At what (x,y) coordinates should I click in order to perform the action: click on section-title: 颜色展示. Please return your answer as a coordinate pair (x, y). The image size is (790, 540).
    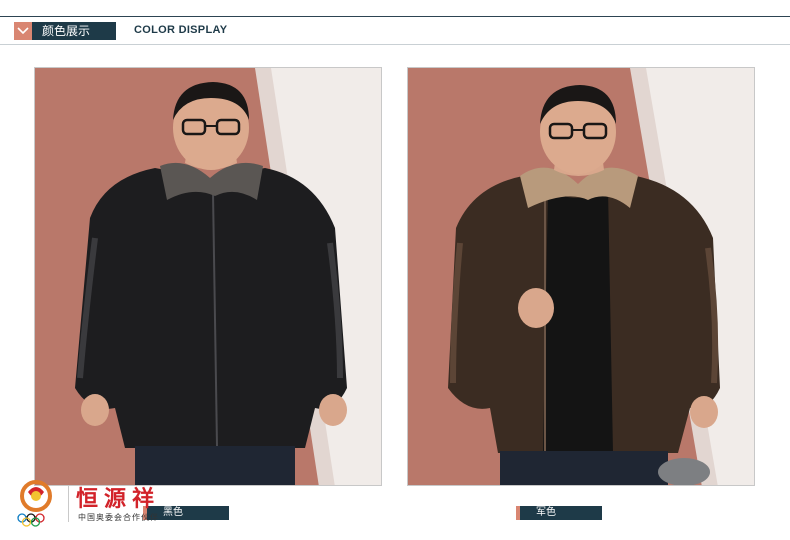
    Looking at the image, I should click on (74, 31).